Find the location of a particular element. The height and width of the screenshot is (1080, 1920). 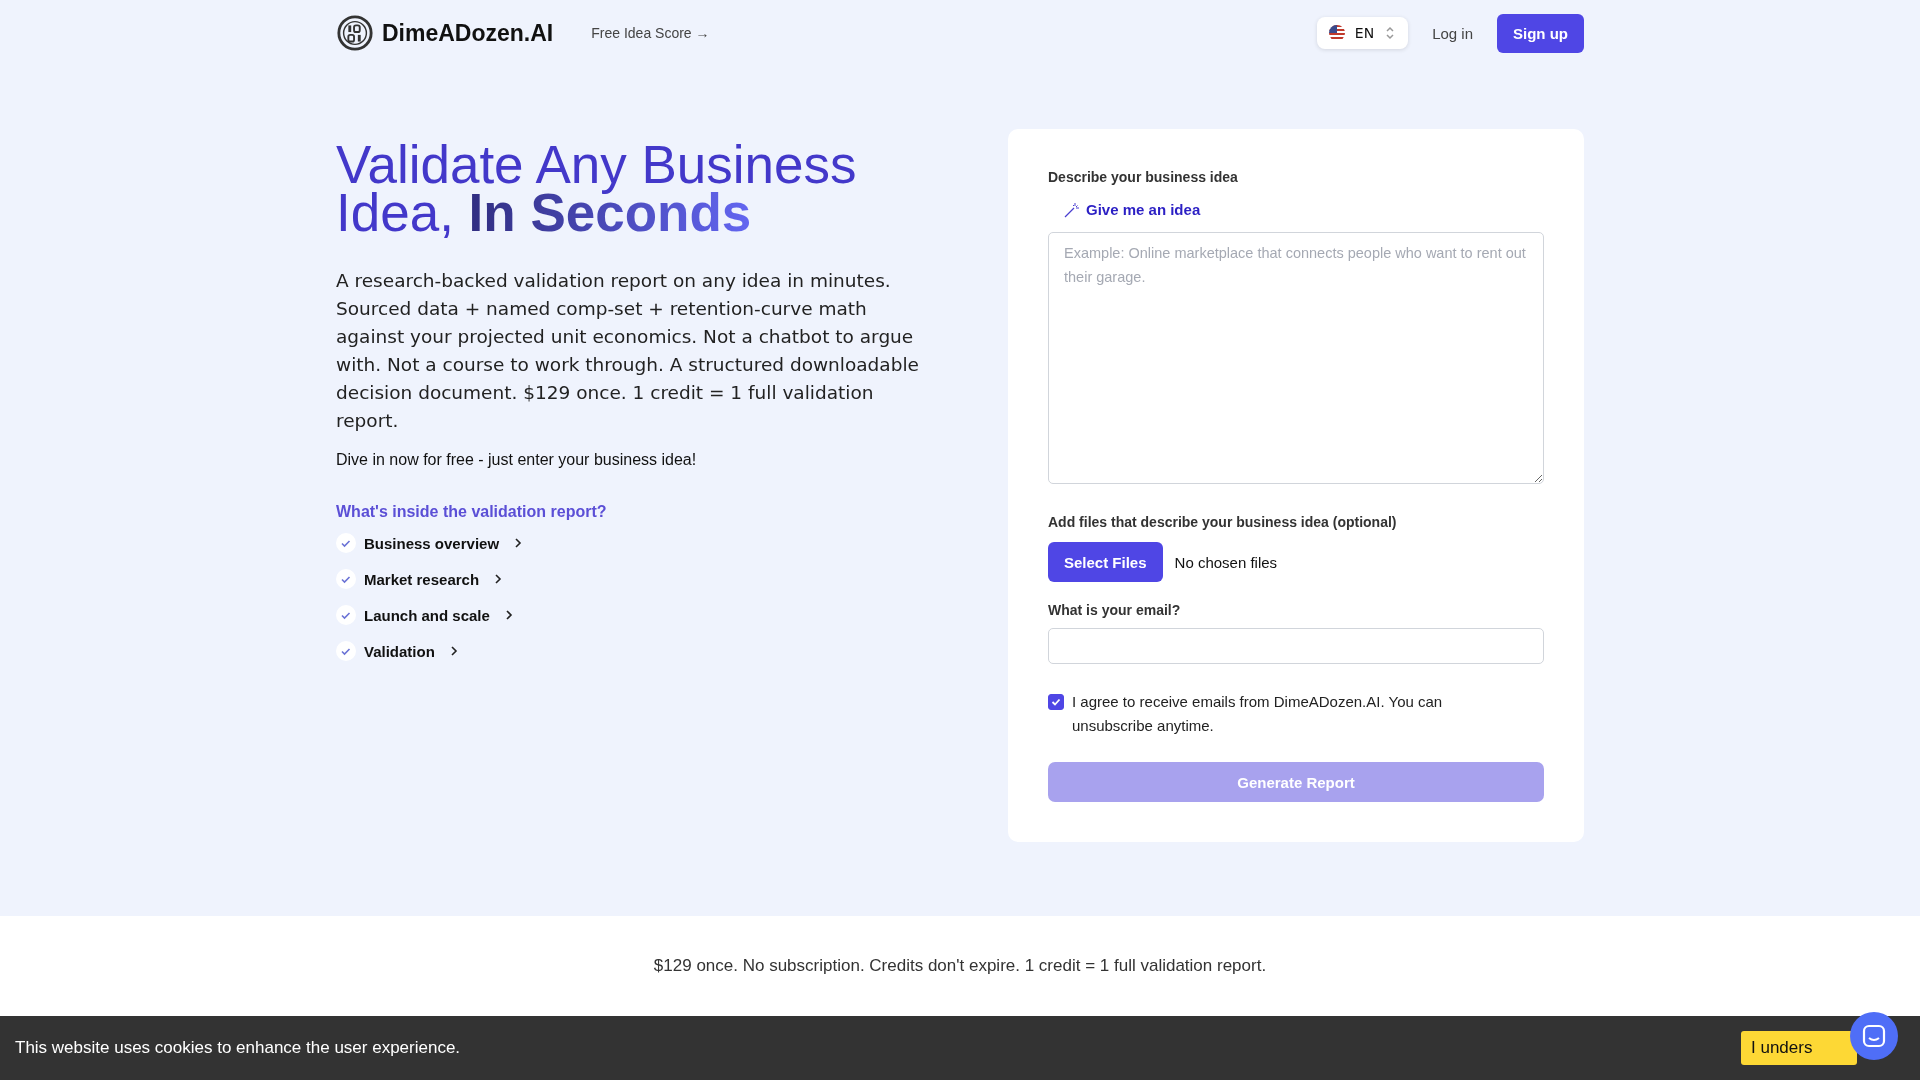

consent-text: I agree to receive emails from DimeADozen.AI. You can unsubscribe anytime. is located at coordinates (1258, 714).